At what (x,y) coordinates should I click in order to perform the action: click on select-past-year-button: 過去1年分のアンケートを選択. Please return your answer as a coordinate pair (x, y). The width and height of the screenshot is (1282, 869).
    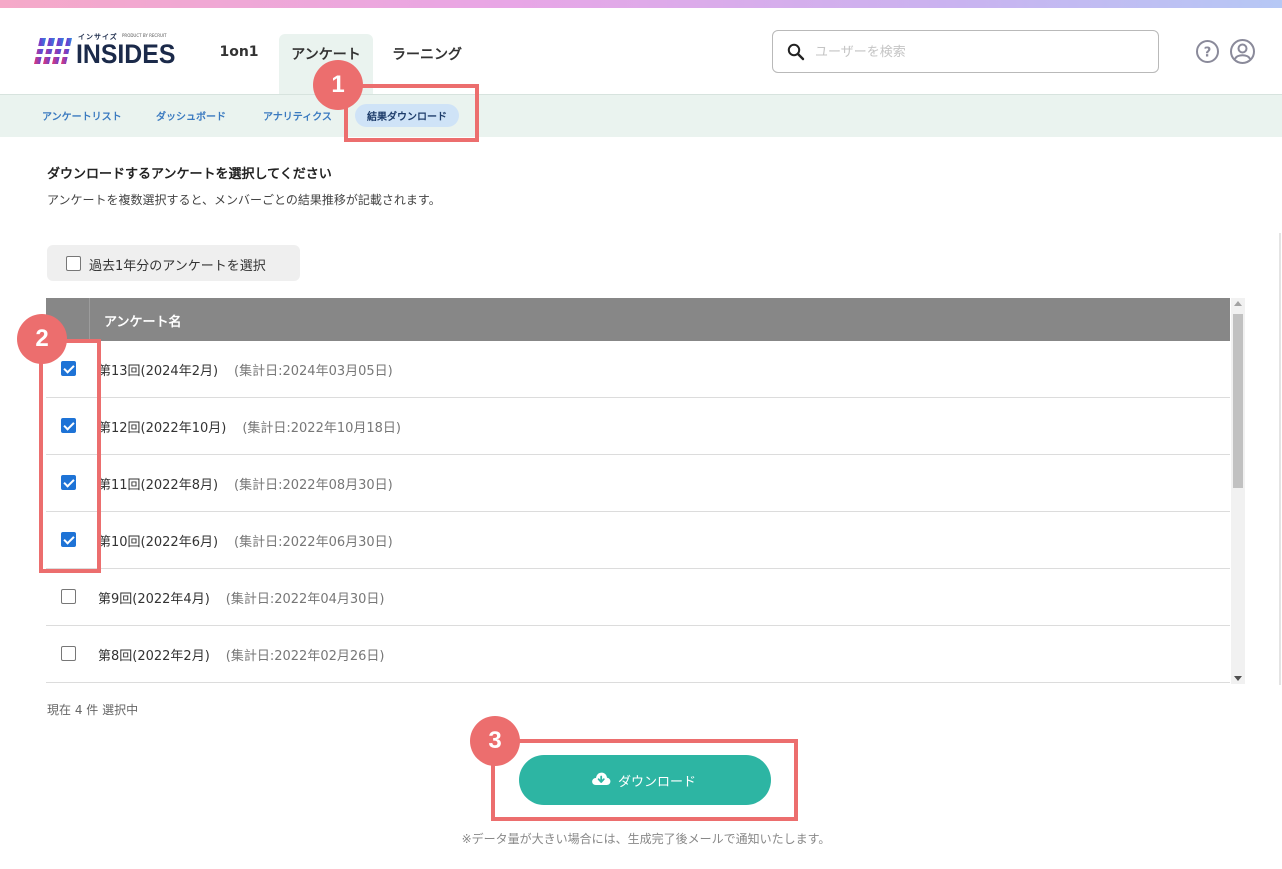
    Looking at the image, I should click on (173, 263).